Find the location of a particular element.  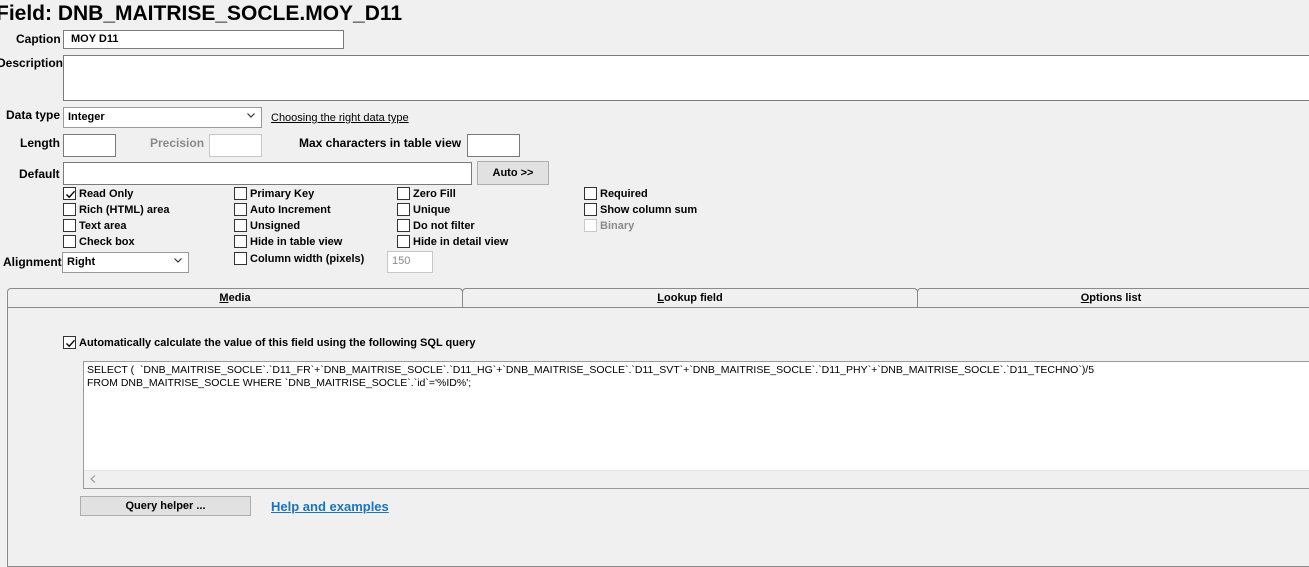

unsigned-checkbox: Unsigned is located at coordinates (267, 225).